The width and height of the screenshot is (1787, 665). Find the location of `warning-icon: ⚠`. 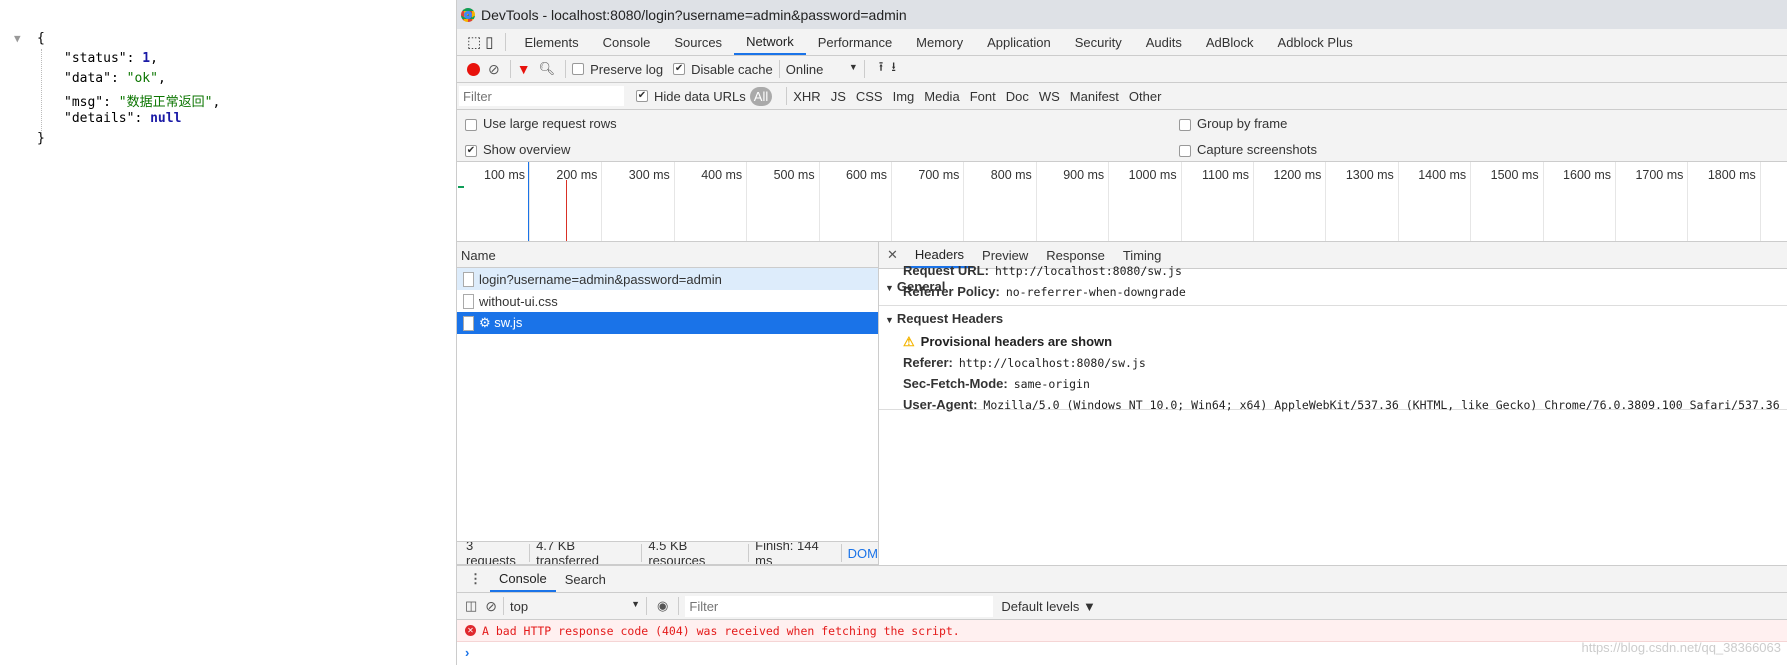

warning-icon: ⚠ is located at coordinates (909, 341).